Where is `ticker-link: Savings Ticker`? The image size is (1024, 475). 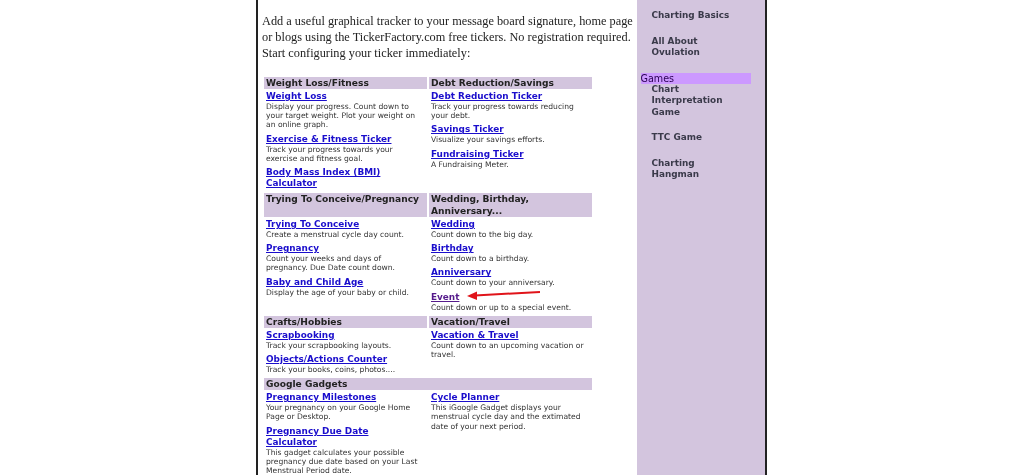
ticker-link: Savings Ticker is located at coordinates (467, 129).